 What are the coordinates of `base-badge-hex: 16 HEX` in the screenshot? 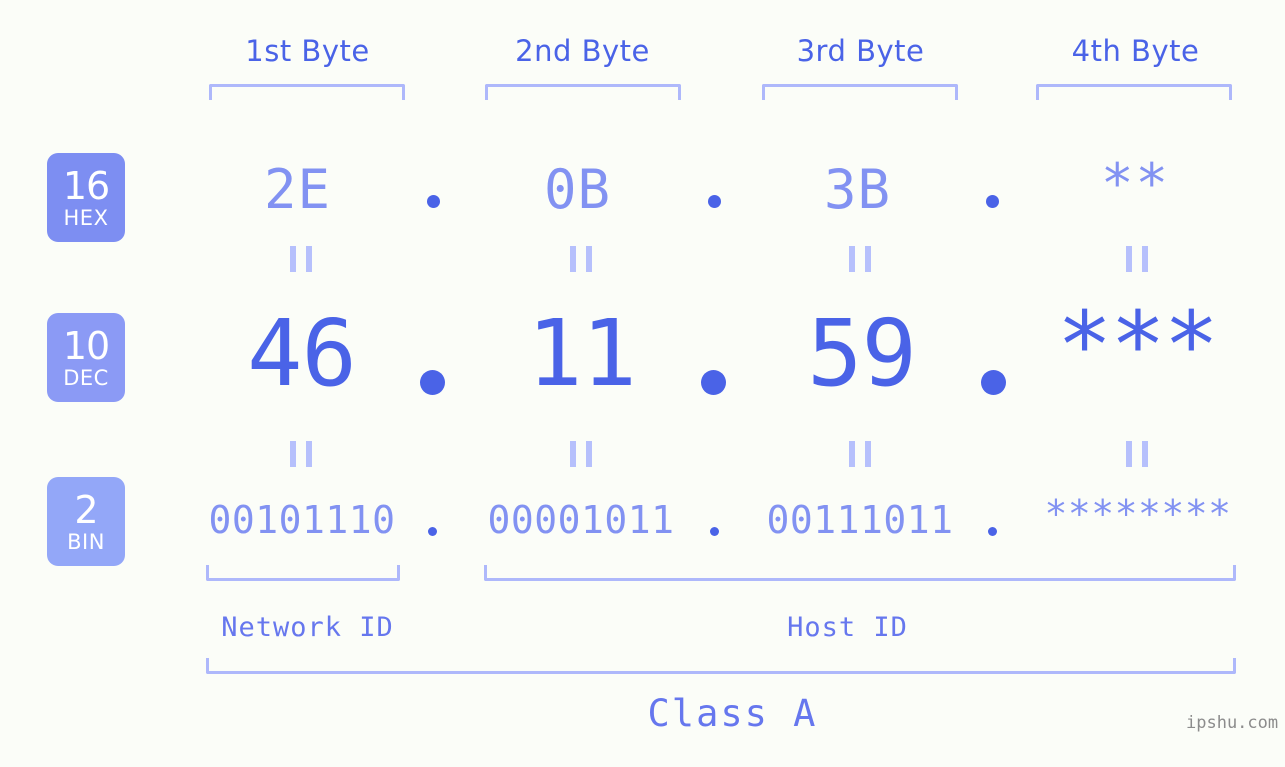 It's located at (86, 197).